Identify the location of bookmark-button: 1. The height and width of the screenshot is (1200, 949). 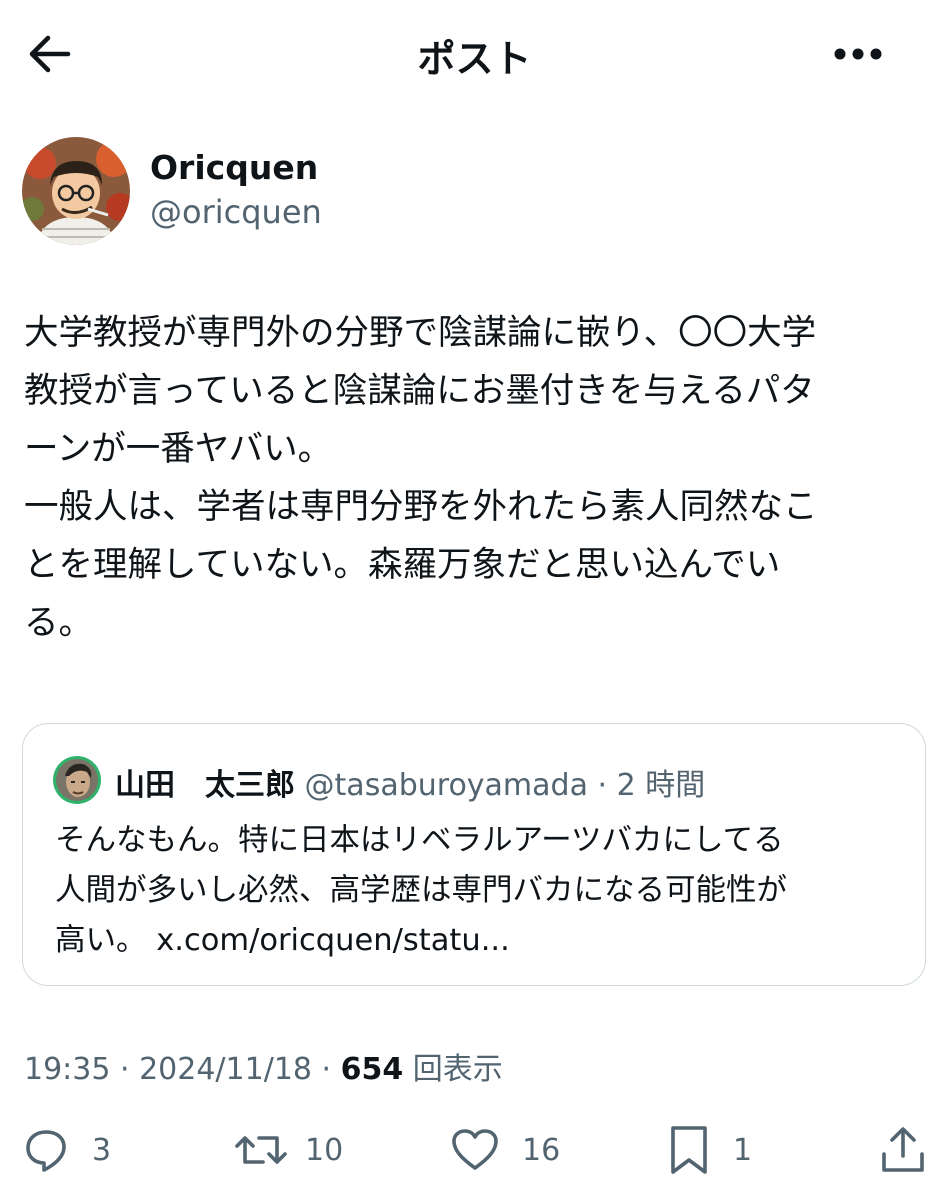
(709, 1150).